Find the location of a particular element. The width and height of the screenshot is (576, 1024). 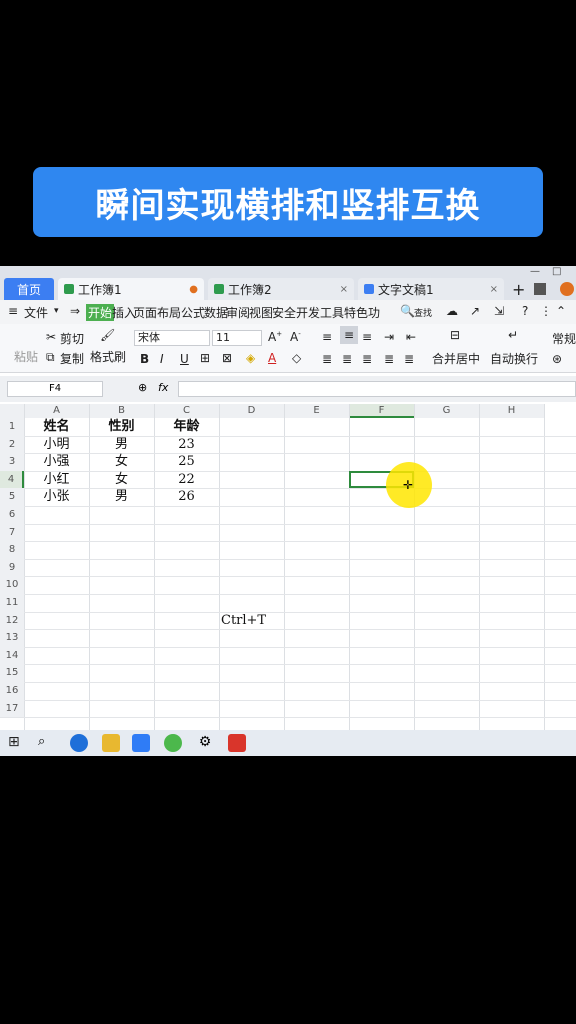

menu-view: 视图 is located at coordinates (261, 312).